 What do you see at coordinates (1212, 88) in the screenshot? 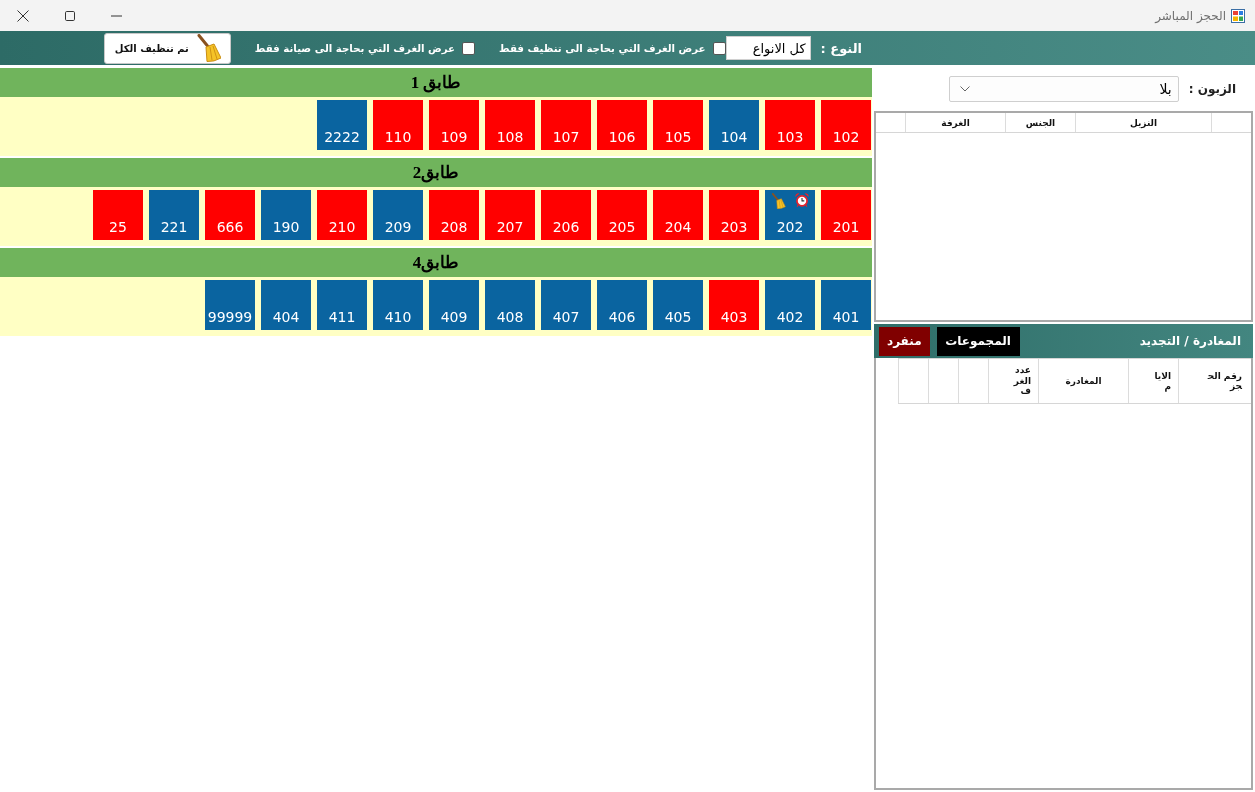
I see `customer-label: الزبون :` at bounding box center [1212, 88].